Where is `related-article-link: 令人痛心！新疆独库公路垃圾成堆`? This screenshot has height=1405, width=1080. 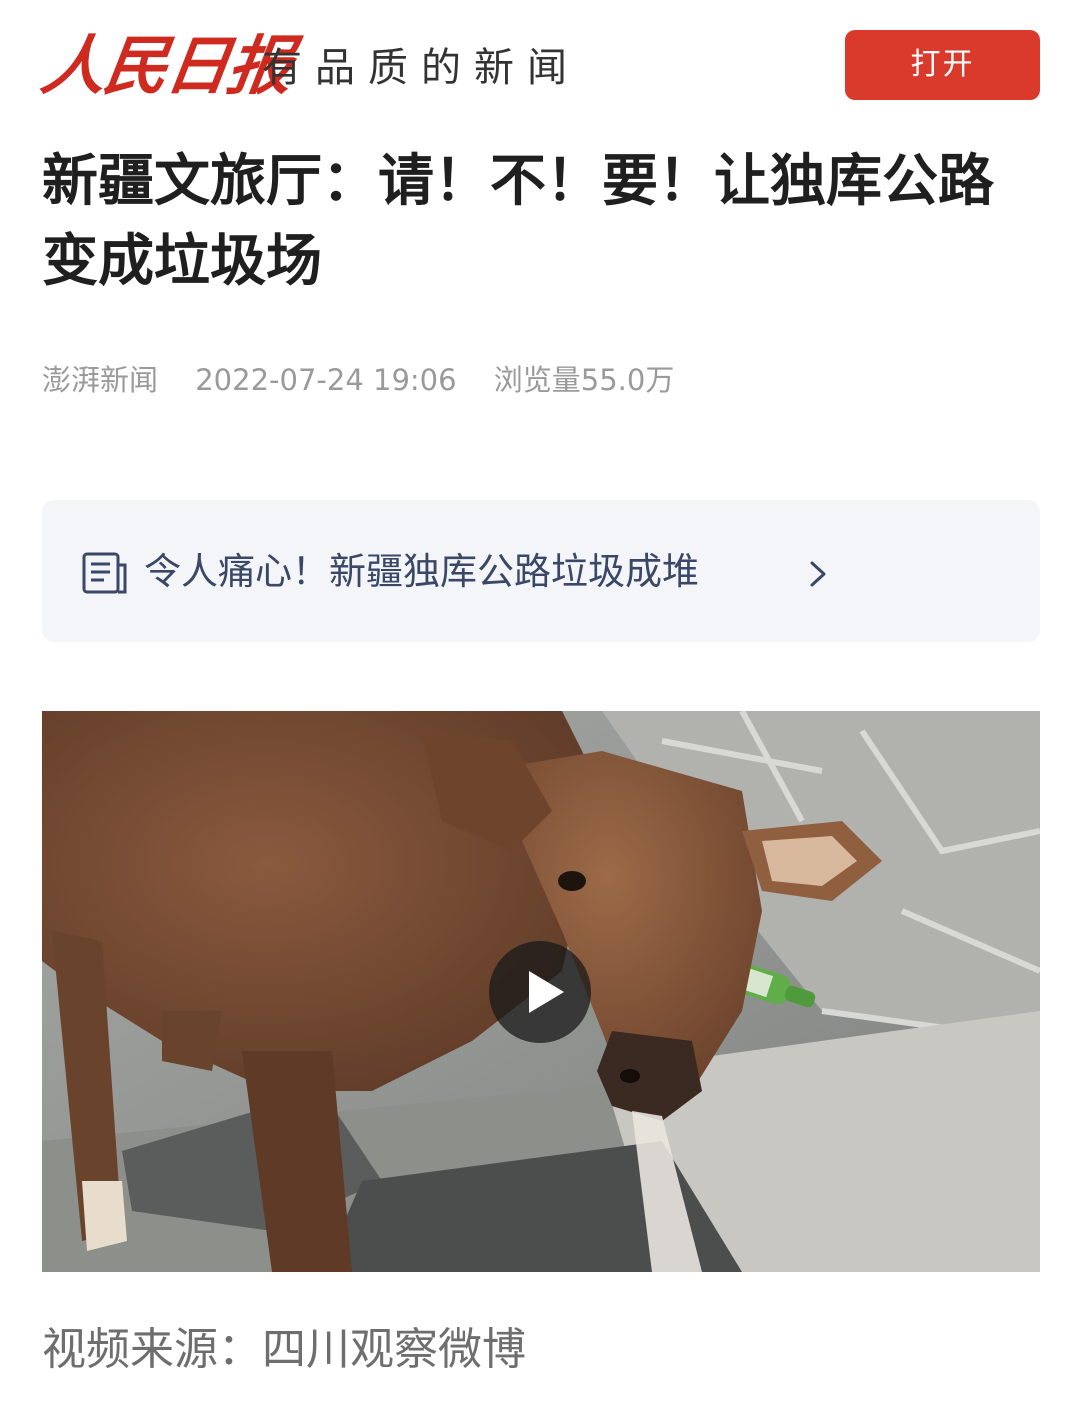
related-article-link: 令人痛心！新疆独库公路垃圾成堆 is located at coordinates (541, 571).